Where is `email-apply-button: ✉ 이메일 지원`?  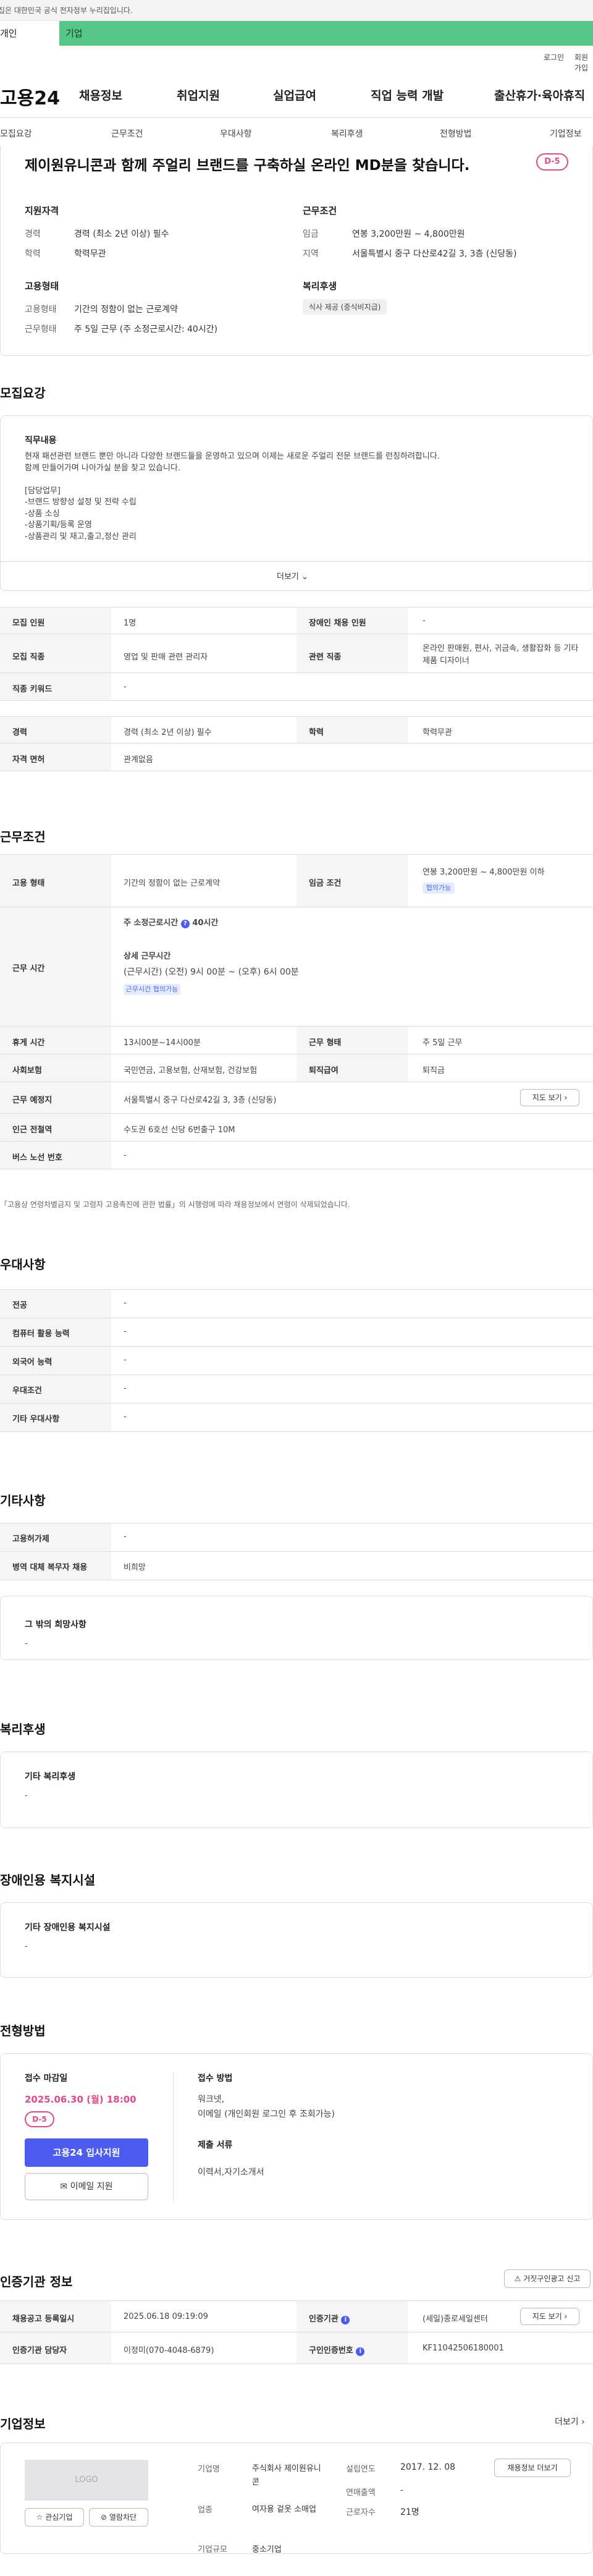 email-apply-button: ✉ 이메일 지원 is located at coordinates (86, 2186).